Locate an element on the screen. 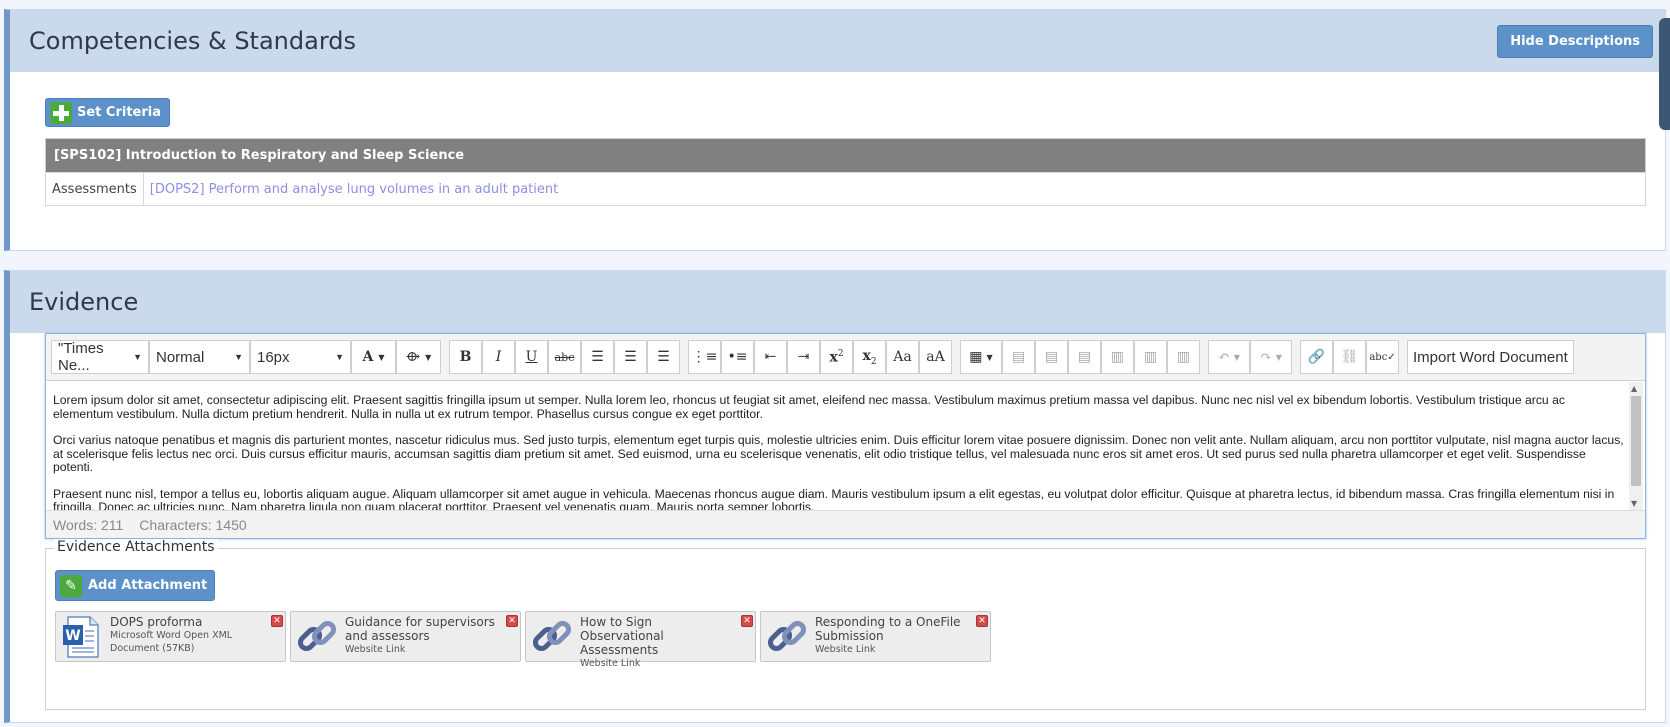 This screenshot has height=727, width=1670. ordered-list-button: ⋮≡ is located at coordinates (704, 357).